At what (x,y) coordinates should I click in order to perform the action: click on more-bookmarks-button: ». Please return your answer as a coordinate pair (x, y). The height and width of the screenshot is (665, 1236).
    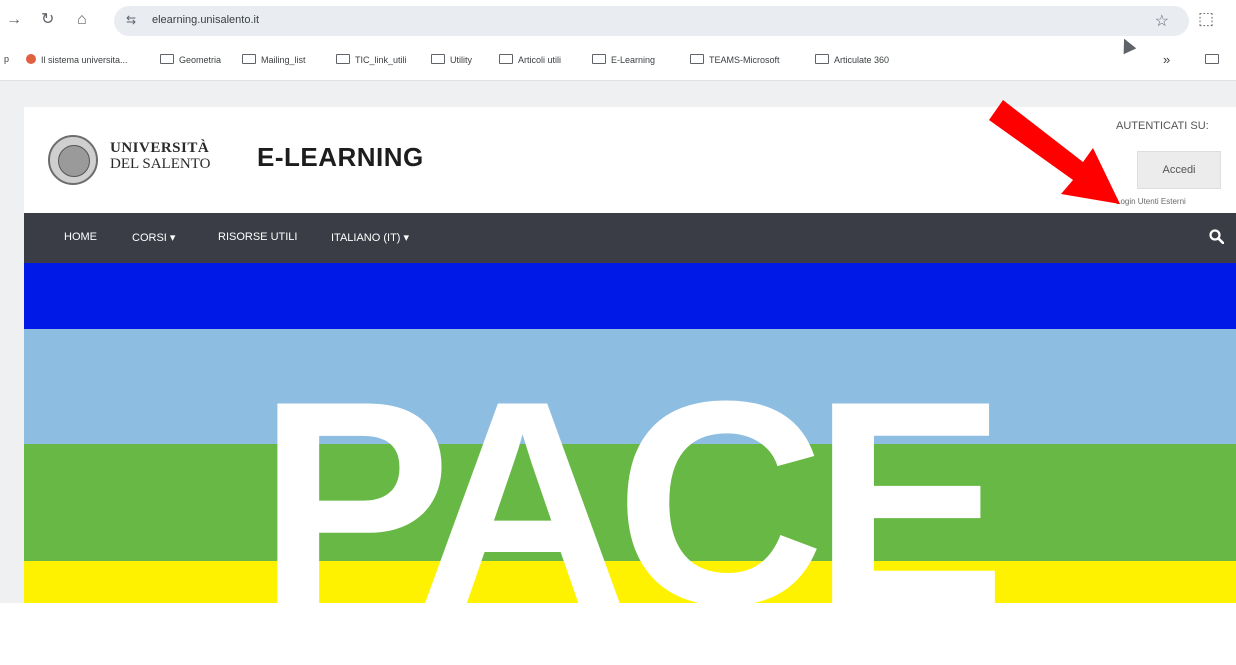
    Looking at the image, I should click on (1166, 59).